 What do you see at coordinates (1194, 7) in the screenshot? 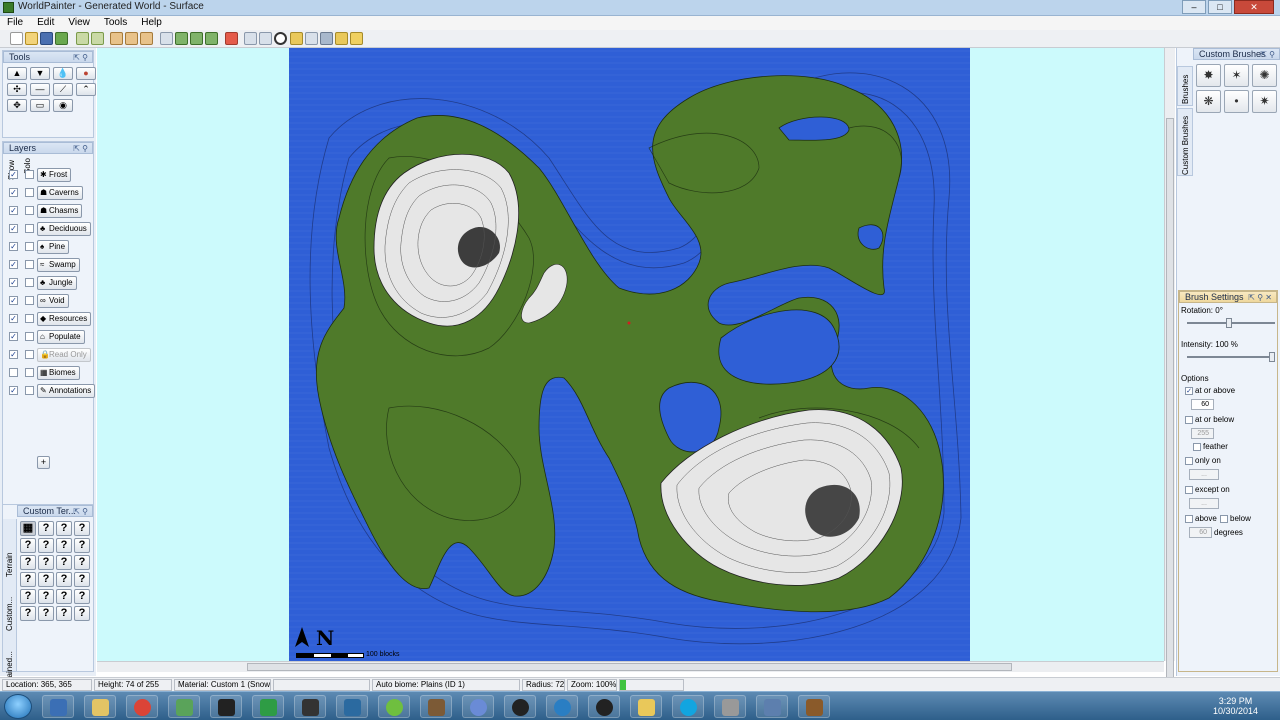
I see `minimize-button: –` at bounding box center [1194, 7].